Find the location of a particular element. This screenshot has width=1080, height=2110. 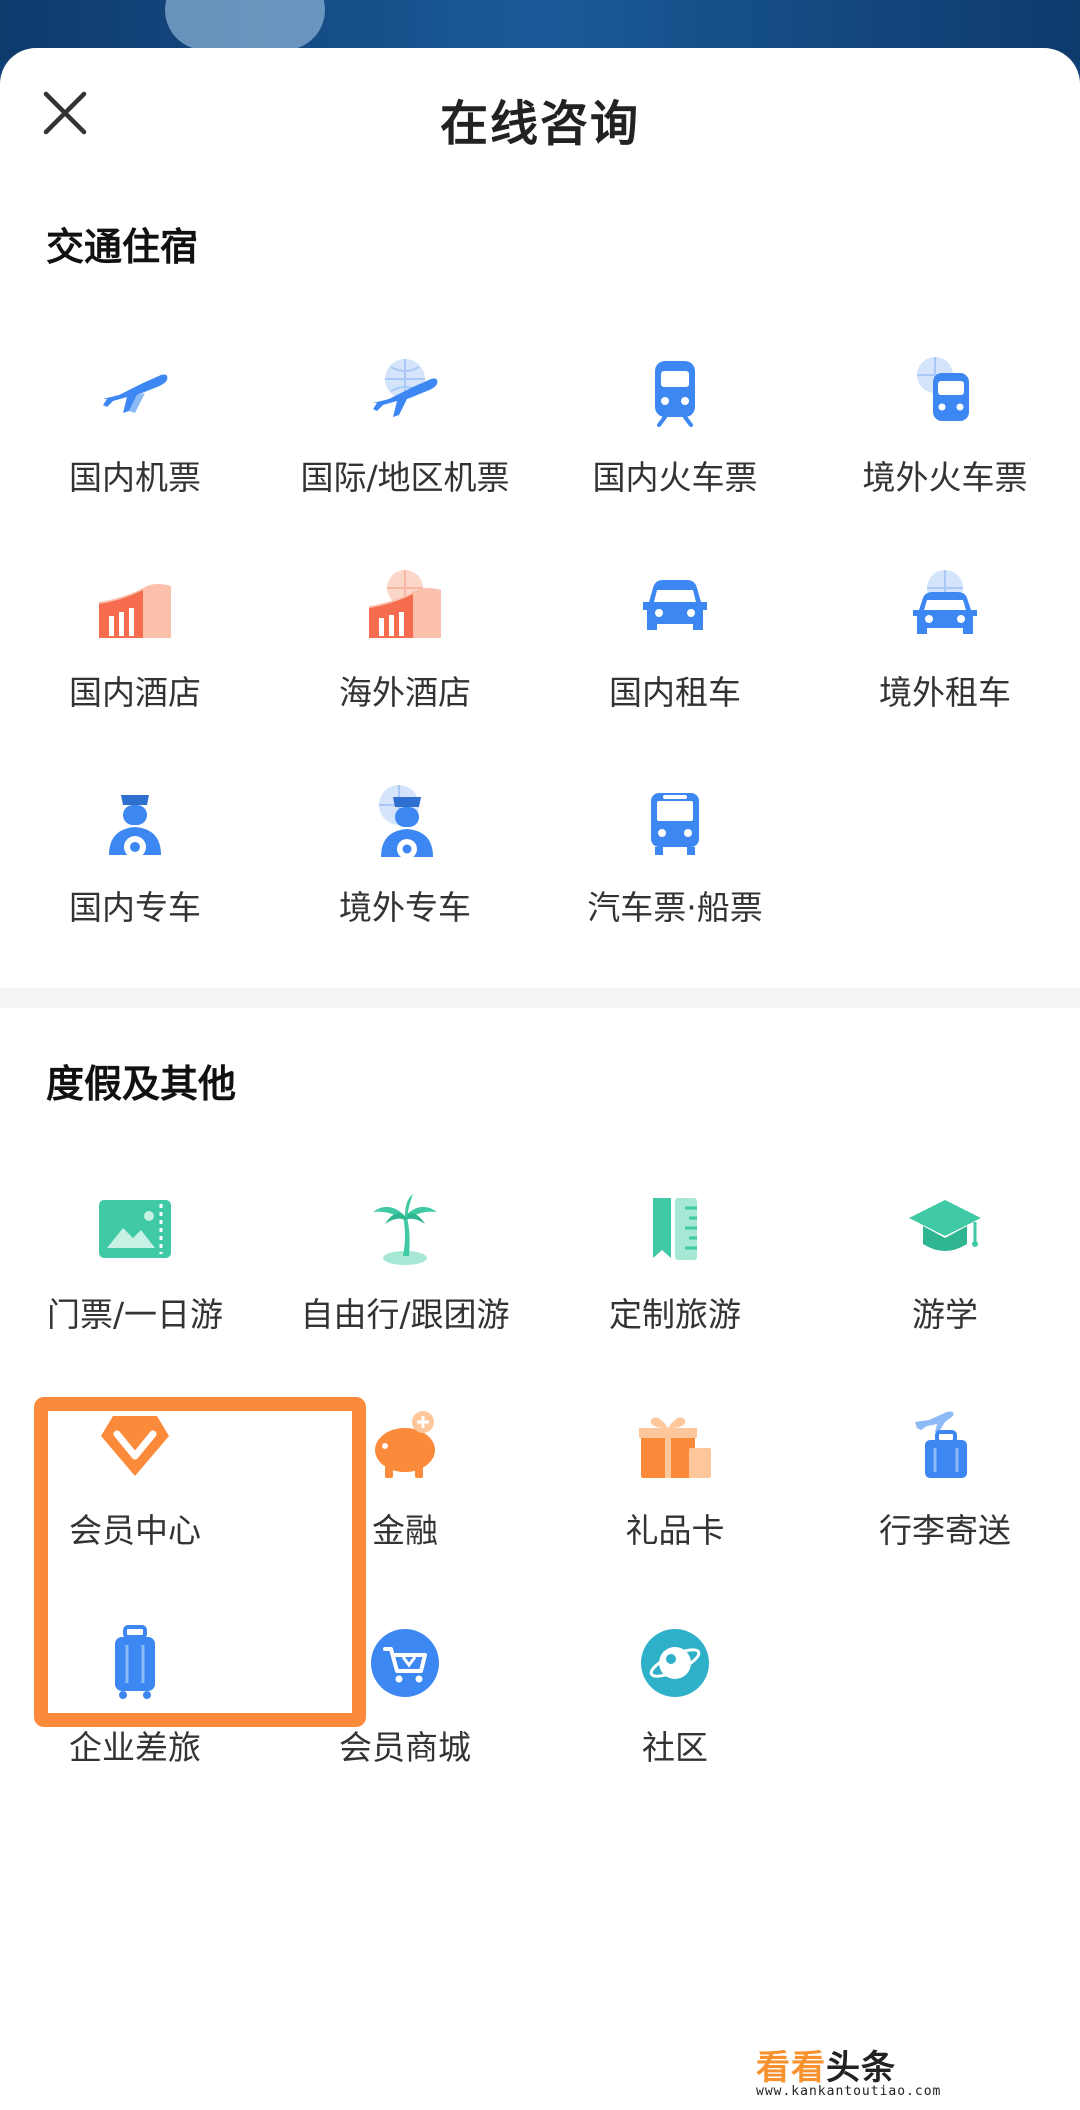

sheet-header: 在线咨询 is located at coordinates (540, 113).